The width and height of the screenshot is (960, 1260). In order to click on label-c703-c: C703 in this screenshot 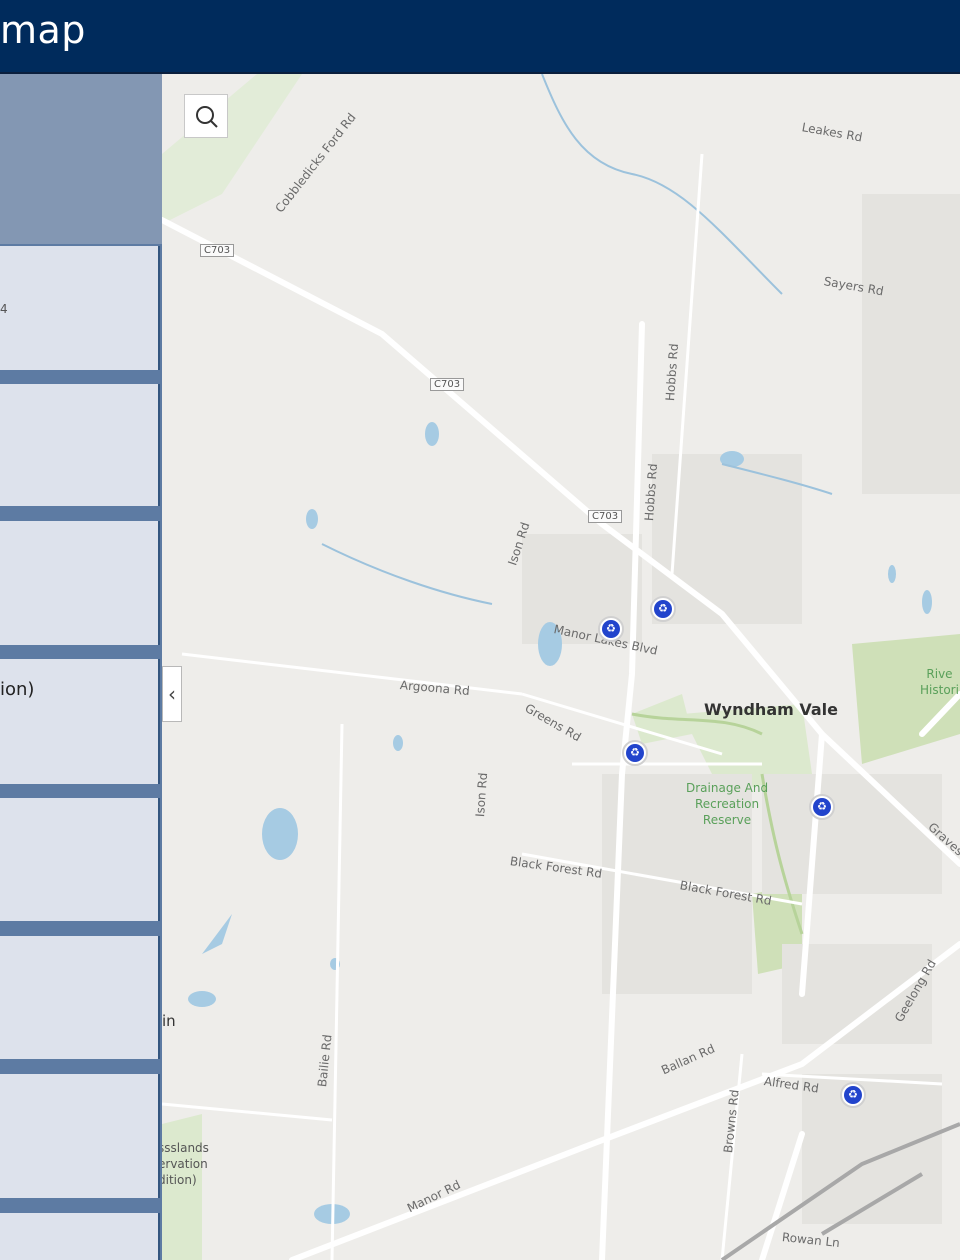, I will do `click(605, 516)`.